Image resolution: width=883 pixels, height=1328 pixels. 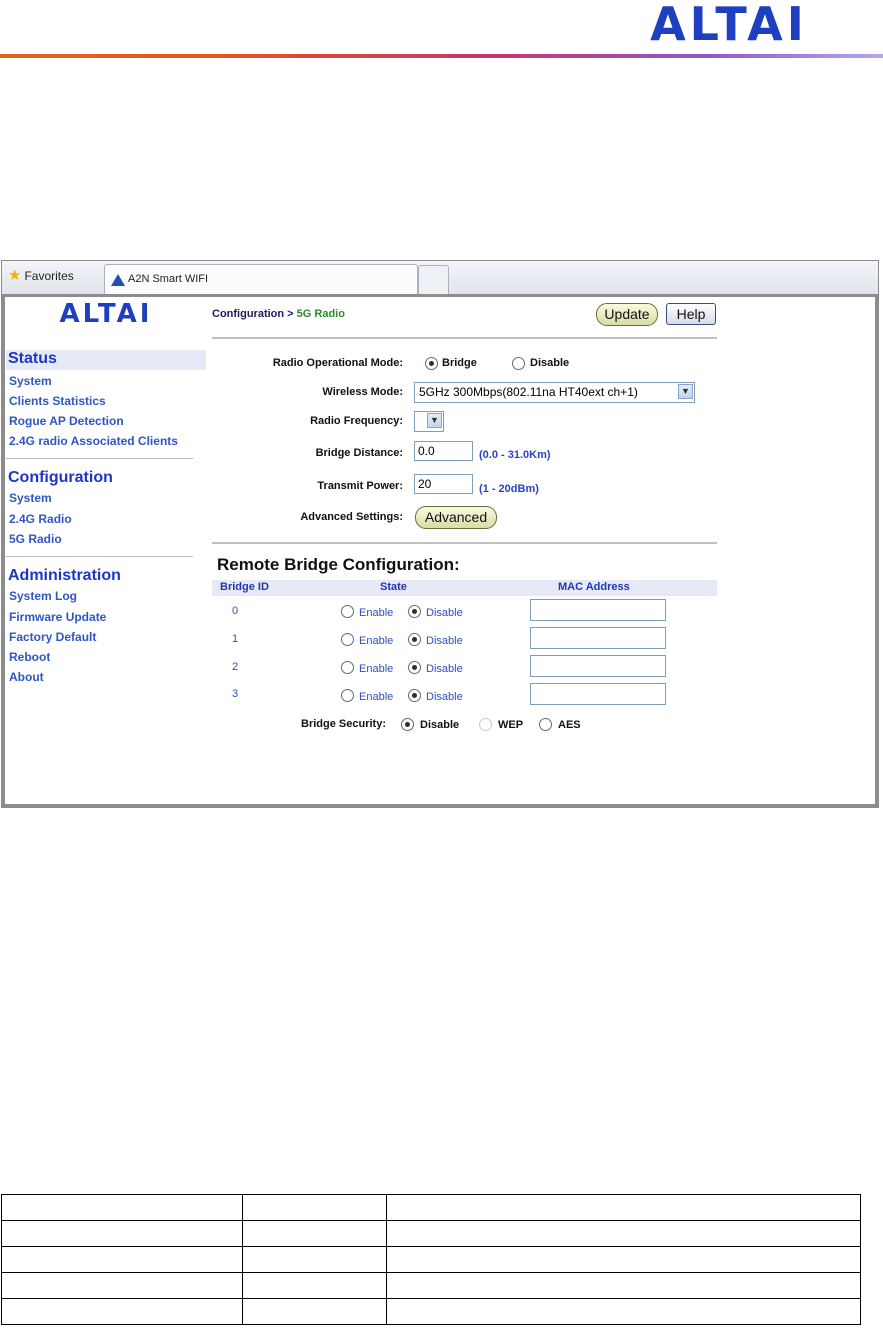 I want to click on bridge-0-mac-input, so click(x=598, y=610).